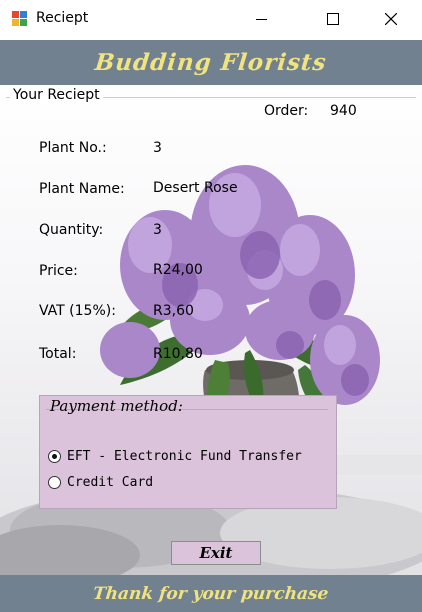 The height and width of the screenshot is (612, 422). What do you see at coordinates (71, 230) in the screenshot?
I see `quantity-label: Quantity:` at bounding box center [71, 230].